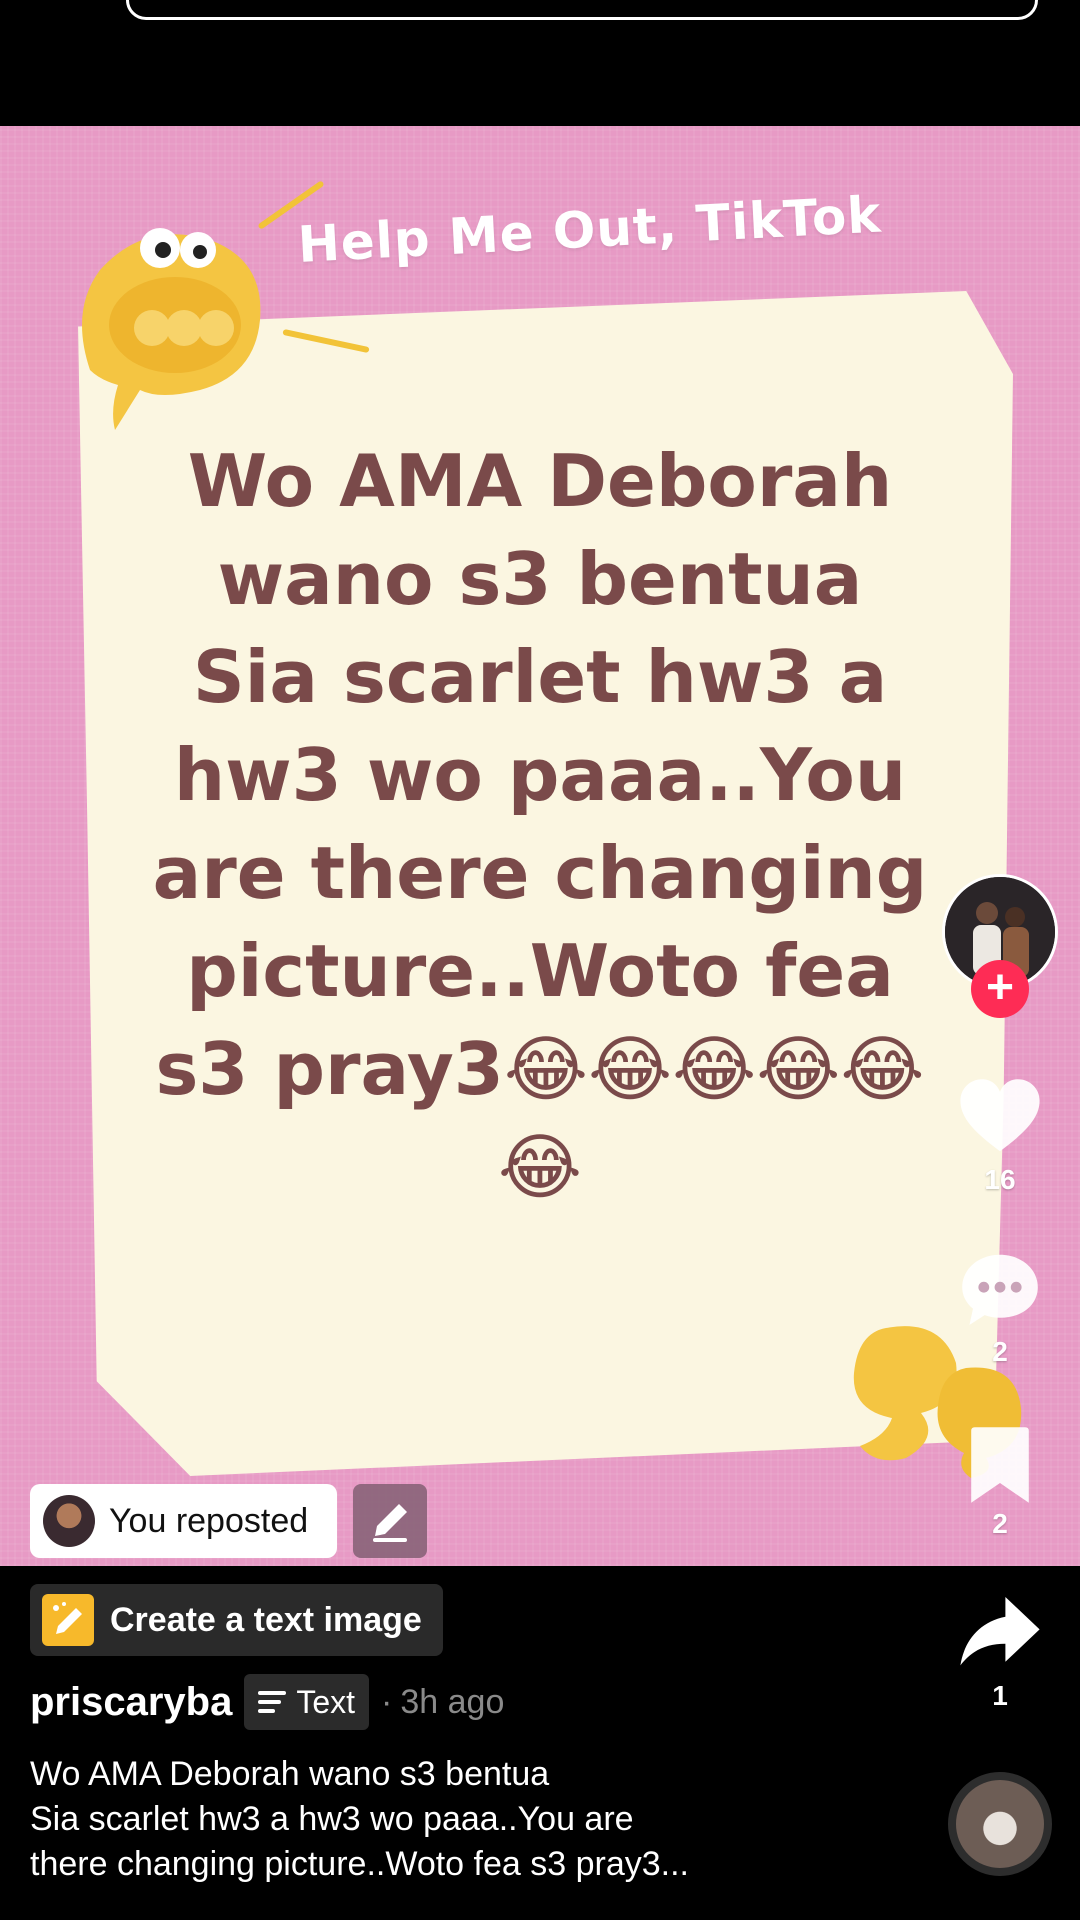 The width and height of the screenshot is (1080, 1920). I want to click on you-reposted-chip: You reposted, so click(183, 1521).